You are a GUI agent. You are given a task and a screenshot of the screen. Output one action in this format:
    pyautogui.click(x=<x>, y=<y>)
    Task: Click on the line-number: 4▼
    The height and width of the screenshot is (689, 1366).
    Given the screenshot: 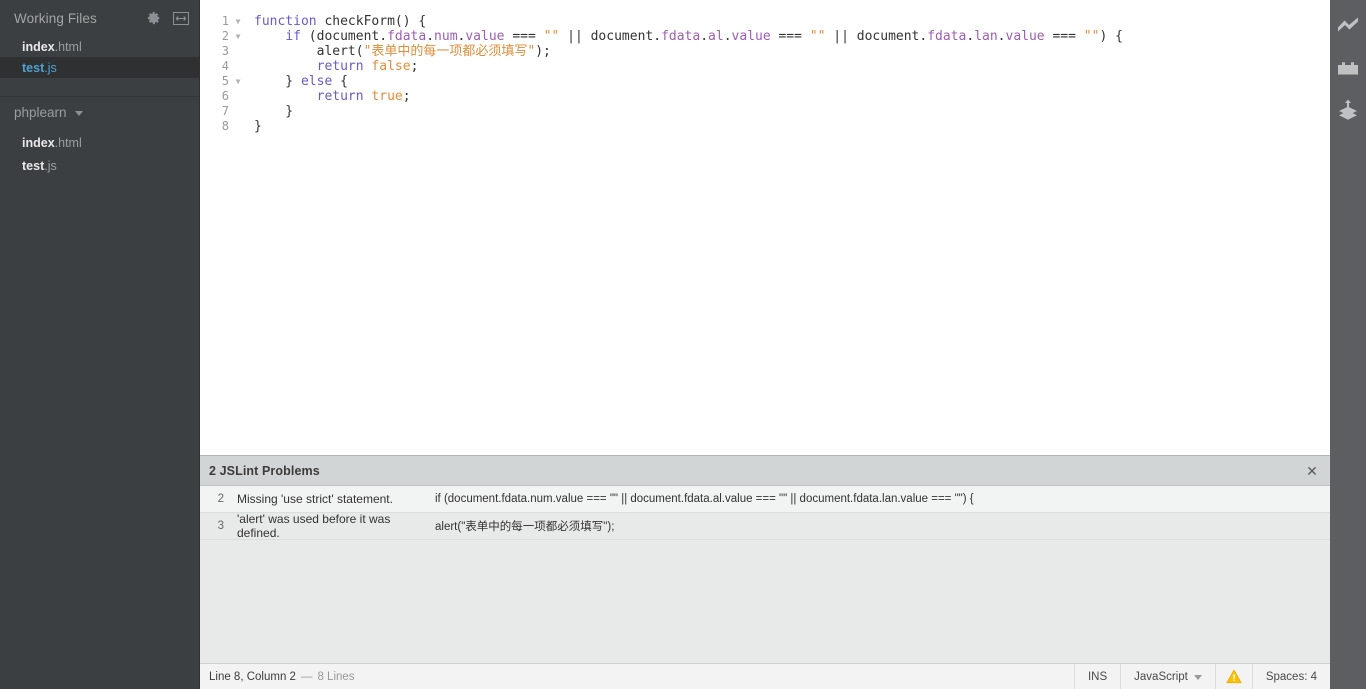 What is the action you would take?
    pyautogui.click(x=223, y=66)
    